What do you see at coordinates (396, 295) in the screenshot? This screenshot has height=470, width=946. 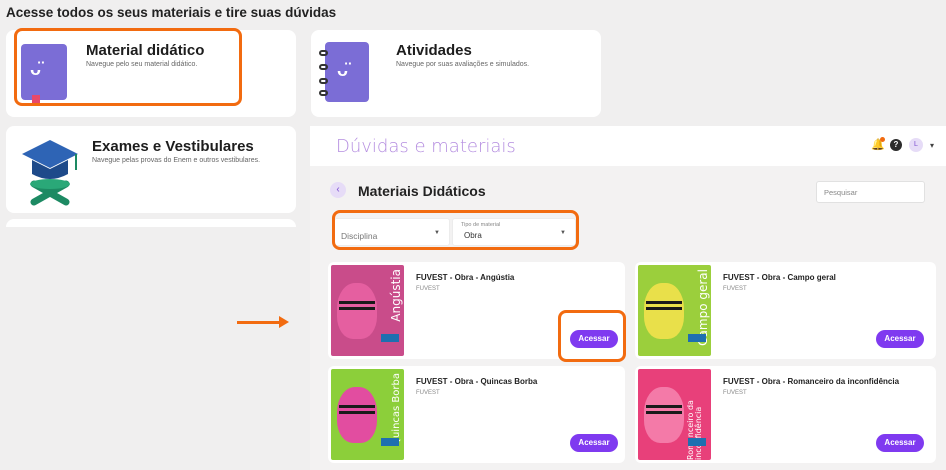 I see `cover-title: Angústia` at bounding box center [396, 295].